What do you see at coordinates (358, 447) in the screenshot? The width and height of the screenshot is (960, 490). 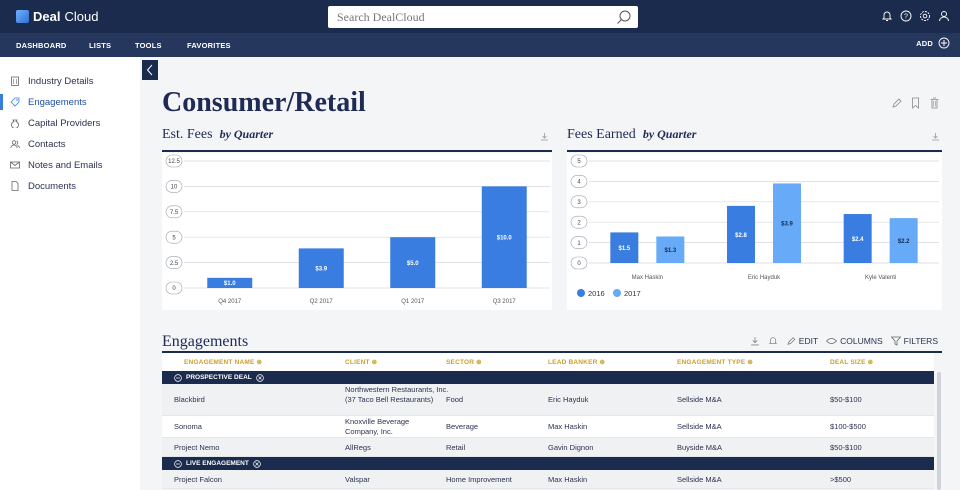 I see `cell-client: AllRegs` at bounding box center [358, 447].